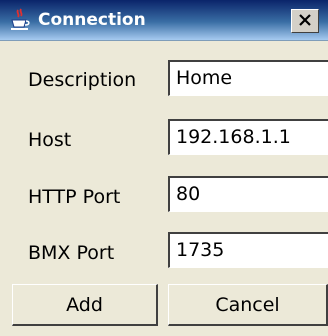 The width and height of the screenshot is (328, 336). What do you see at coordinates (248, 137) in the screenshot?
I see `host-field: 192.168.1.1` at bounding box center [248, 137].